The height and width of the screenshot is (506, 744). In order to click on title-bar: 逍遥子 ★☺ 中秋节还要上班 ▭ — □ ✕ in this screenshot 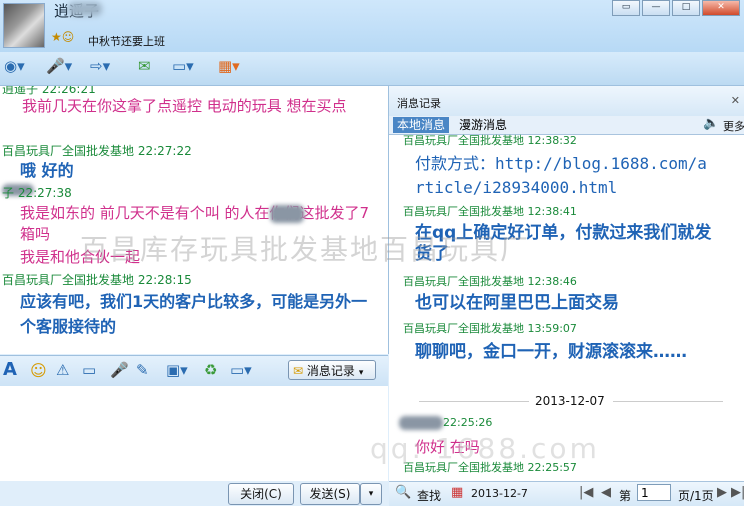, I will do `click(372, 26)`.